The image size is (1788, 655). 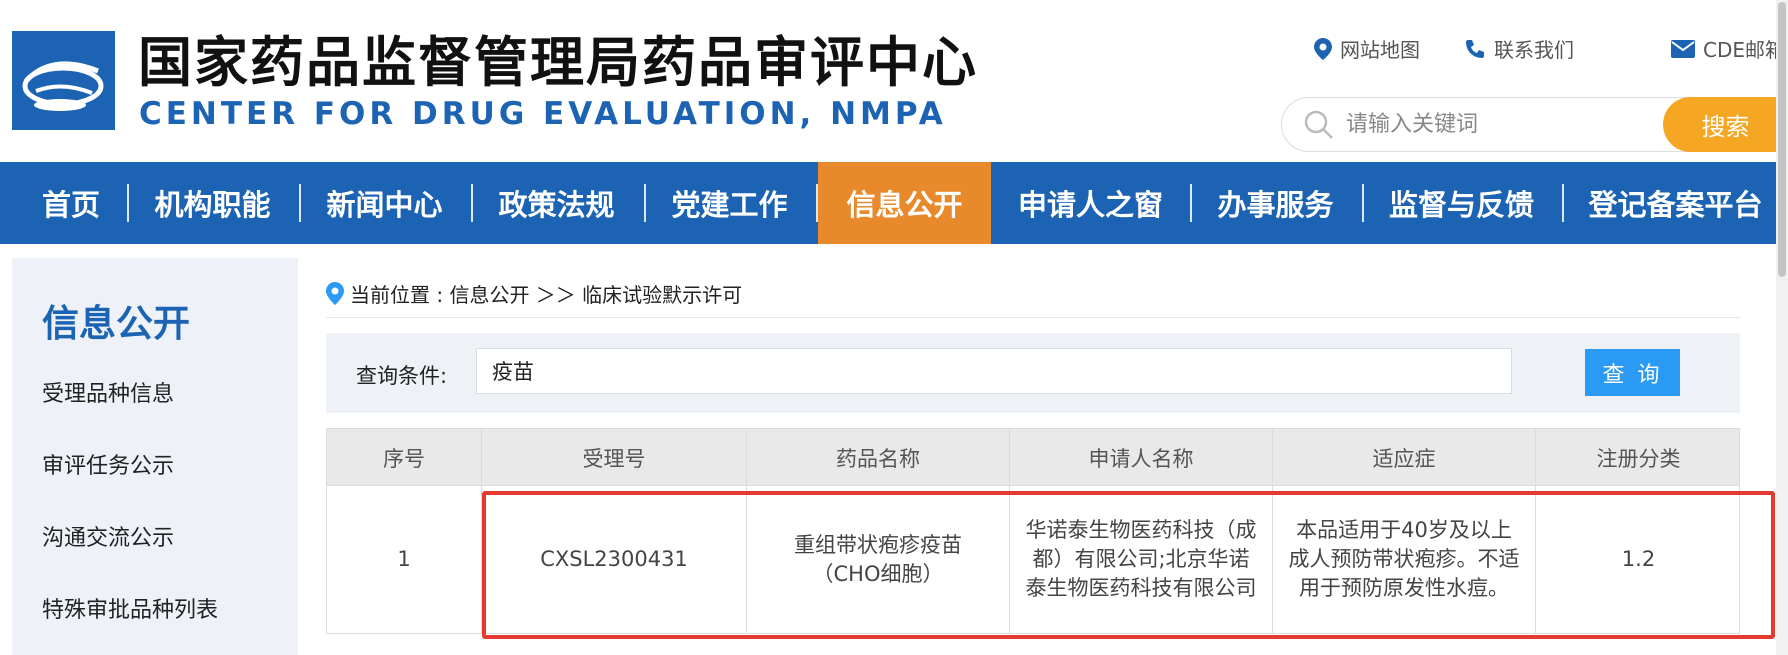 What do you see at coordinates (729, 203) in the screenshot?
I see `nav-item-party: 党建工作` at bounding box center [729, 203].